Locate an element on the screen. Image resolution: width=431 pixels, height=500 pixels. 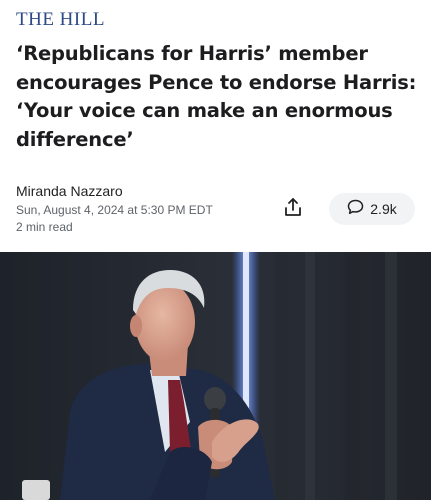
comment-icon is located at coordinates (355, 209).